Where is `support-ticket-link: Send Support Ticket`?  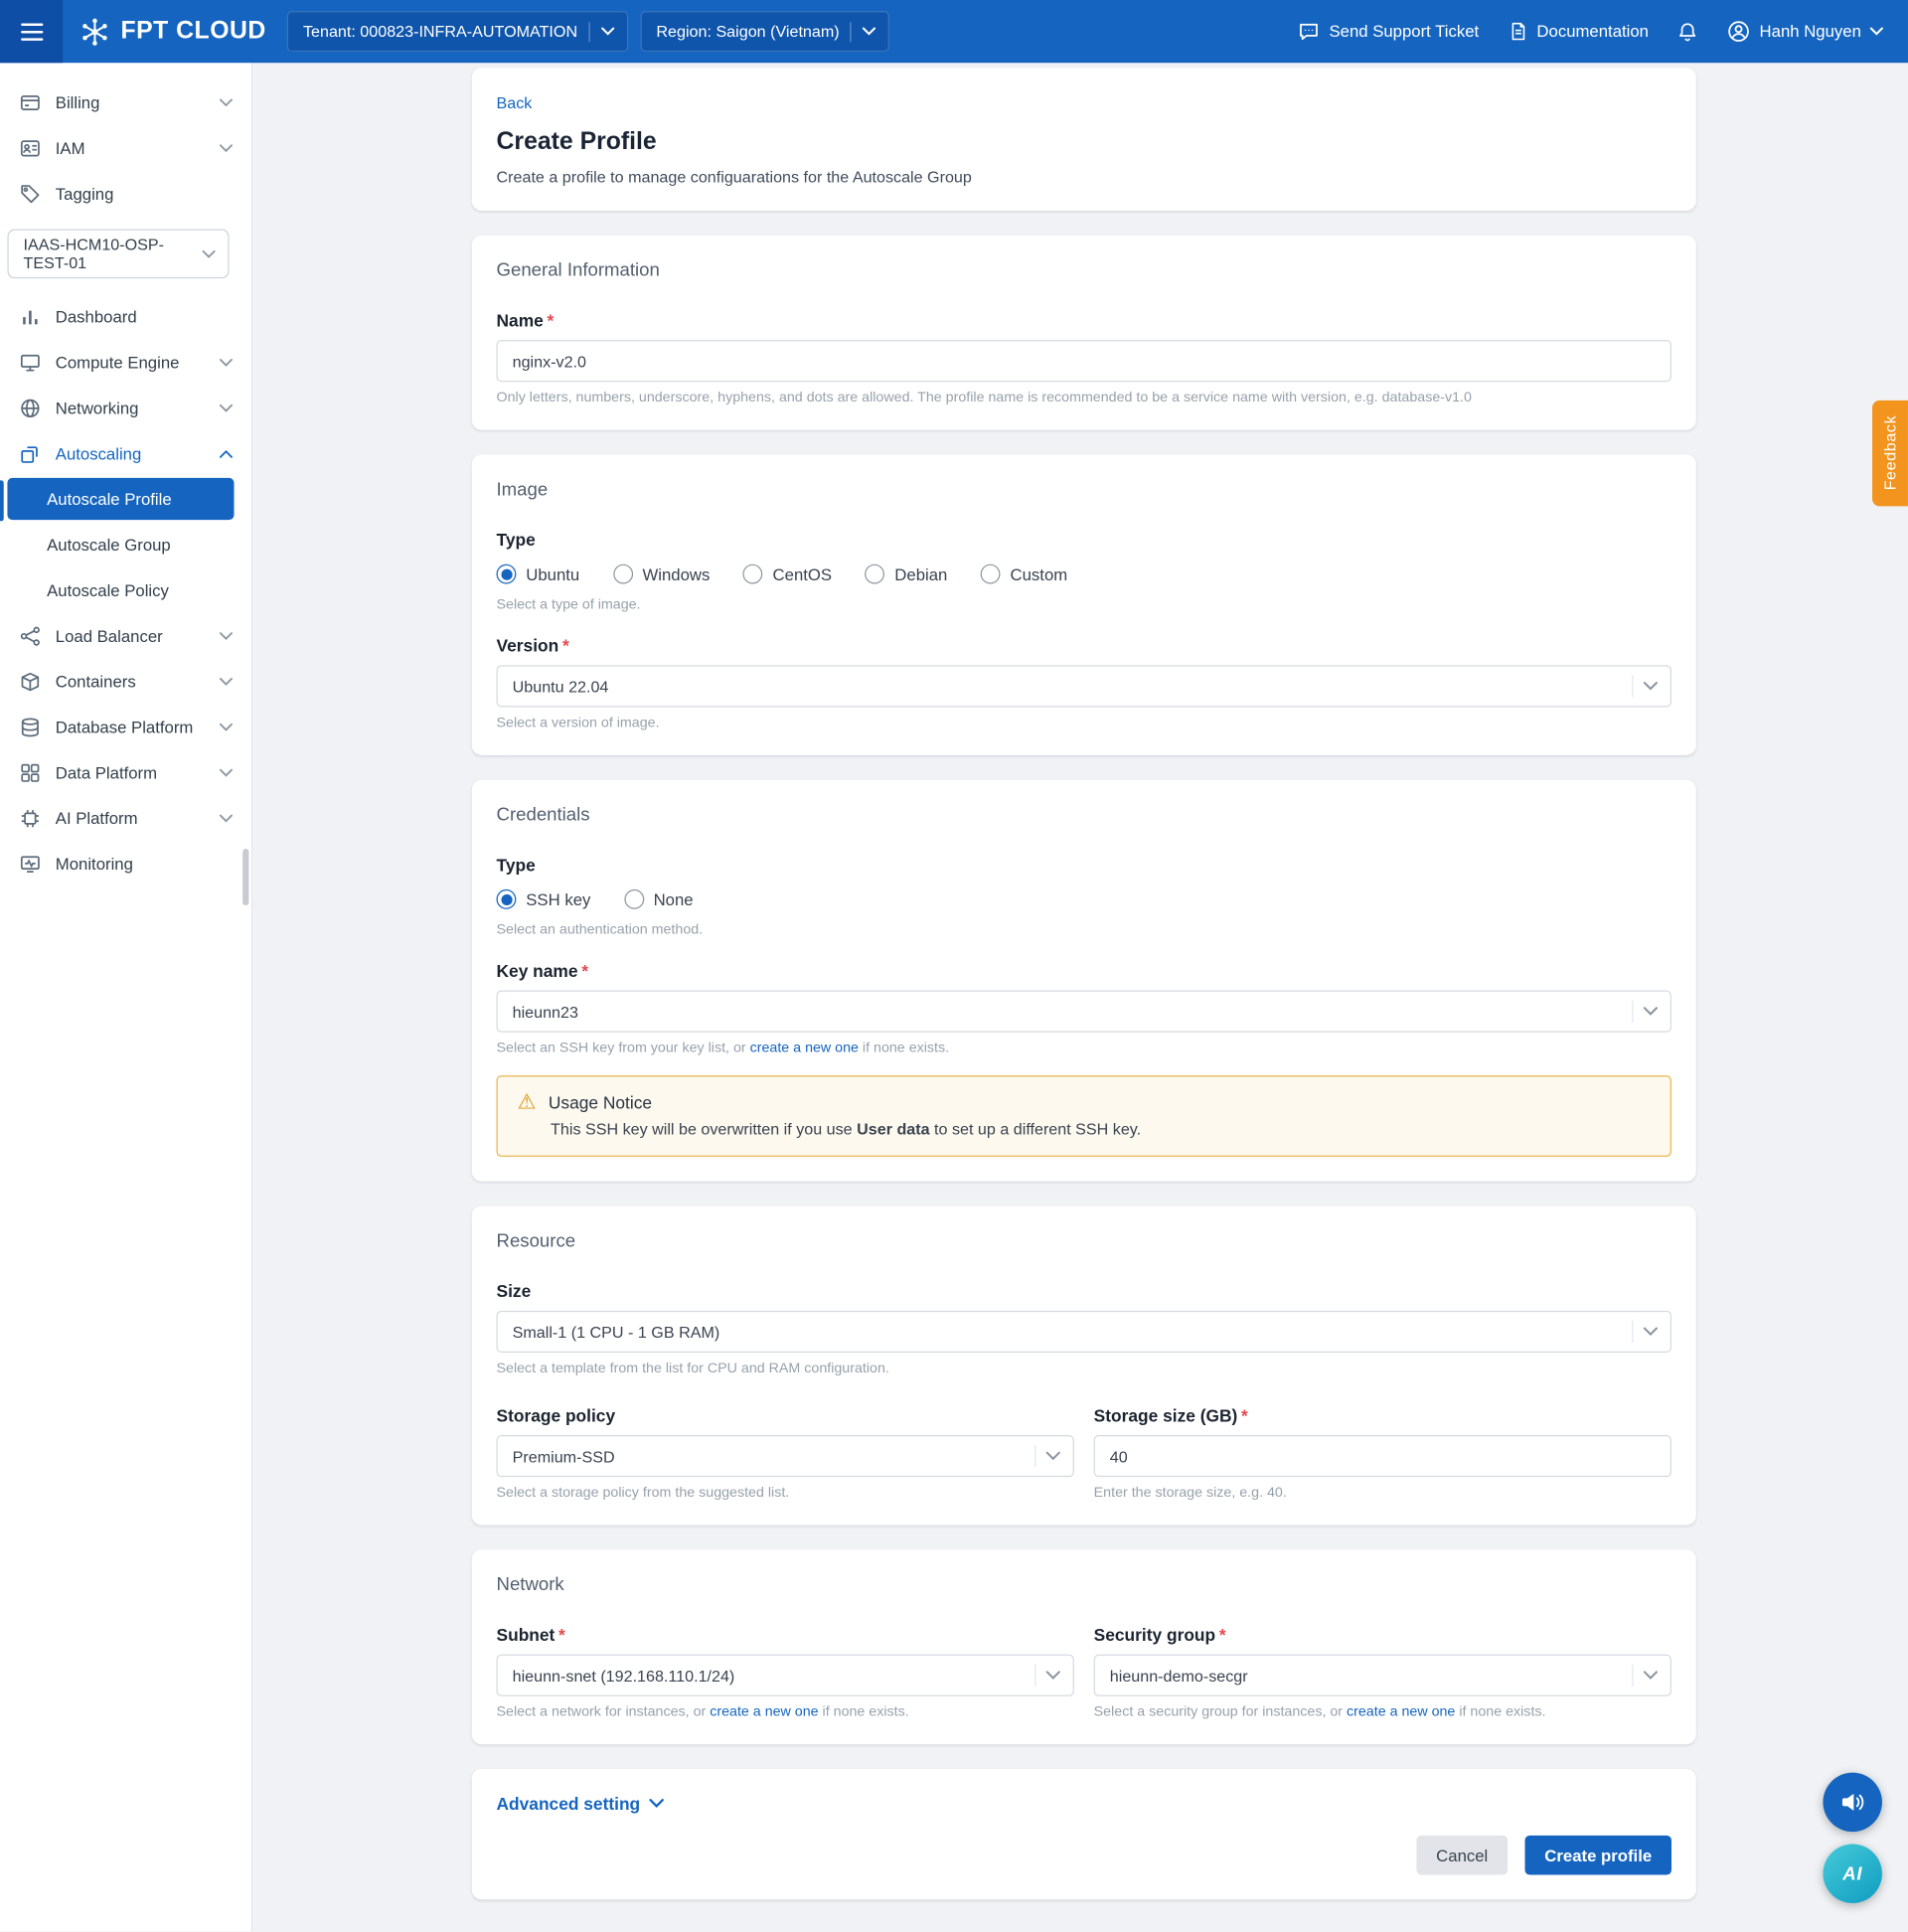 support-ticket-link: Send Support Ticket is located at coordinates (1388, 32).